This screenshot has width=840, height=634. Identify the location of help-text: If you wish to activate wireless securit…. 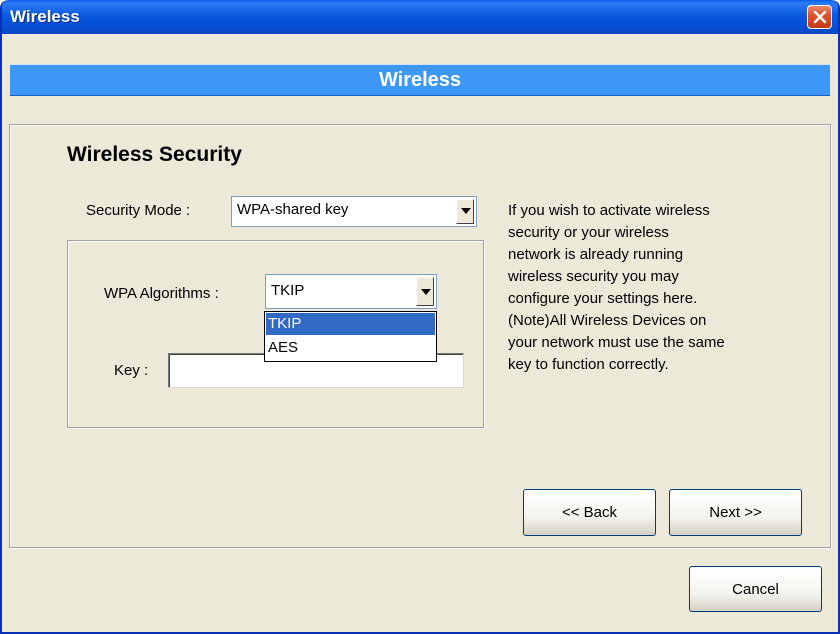
(653, 288).